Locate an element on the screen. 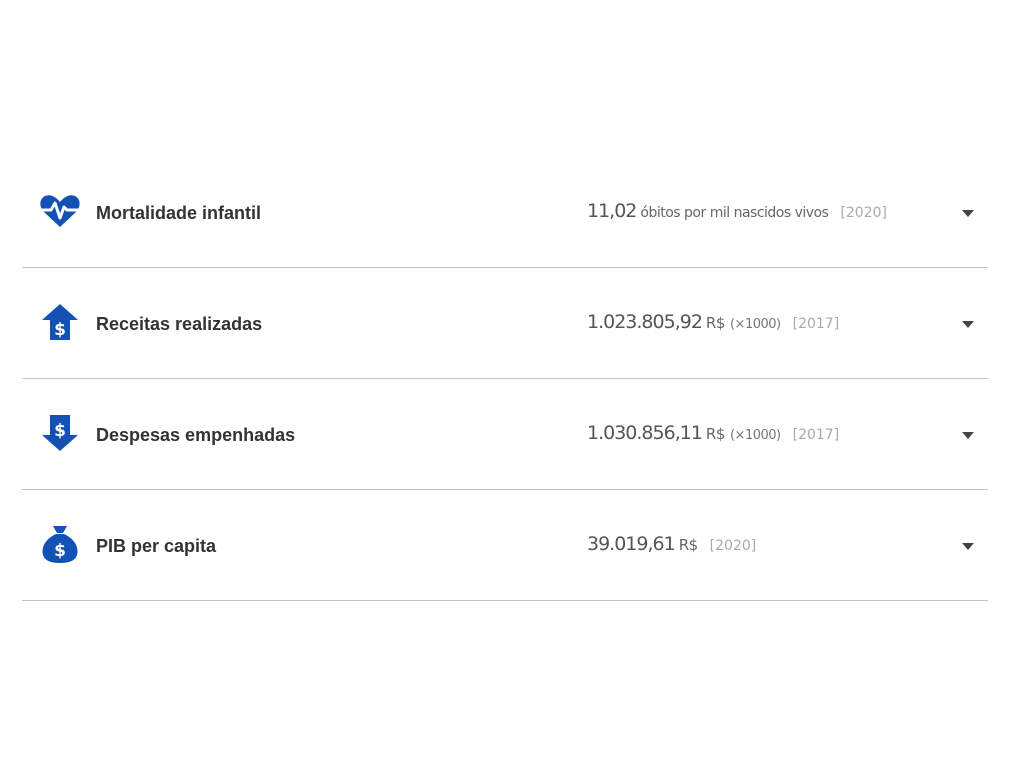 The width and height of the screenshot is (1024, 768). indicator-value: 1.030.856,11 R$ (×1000) [2017] is located at coordinates (713, 433).